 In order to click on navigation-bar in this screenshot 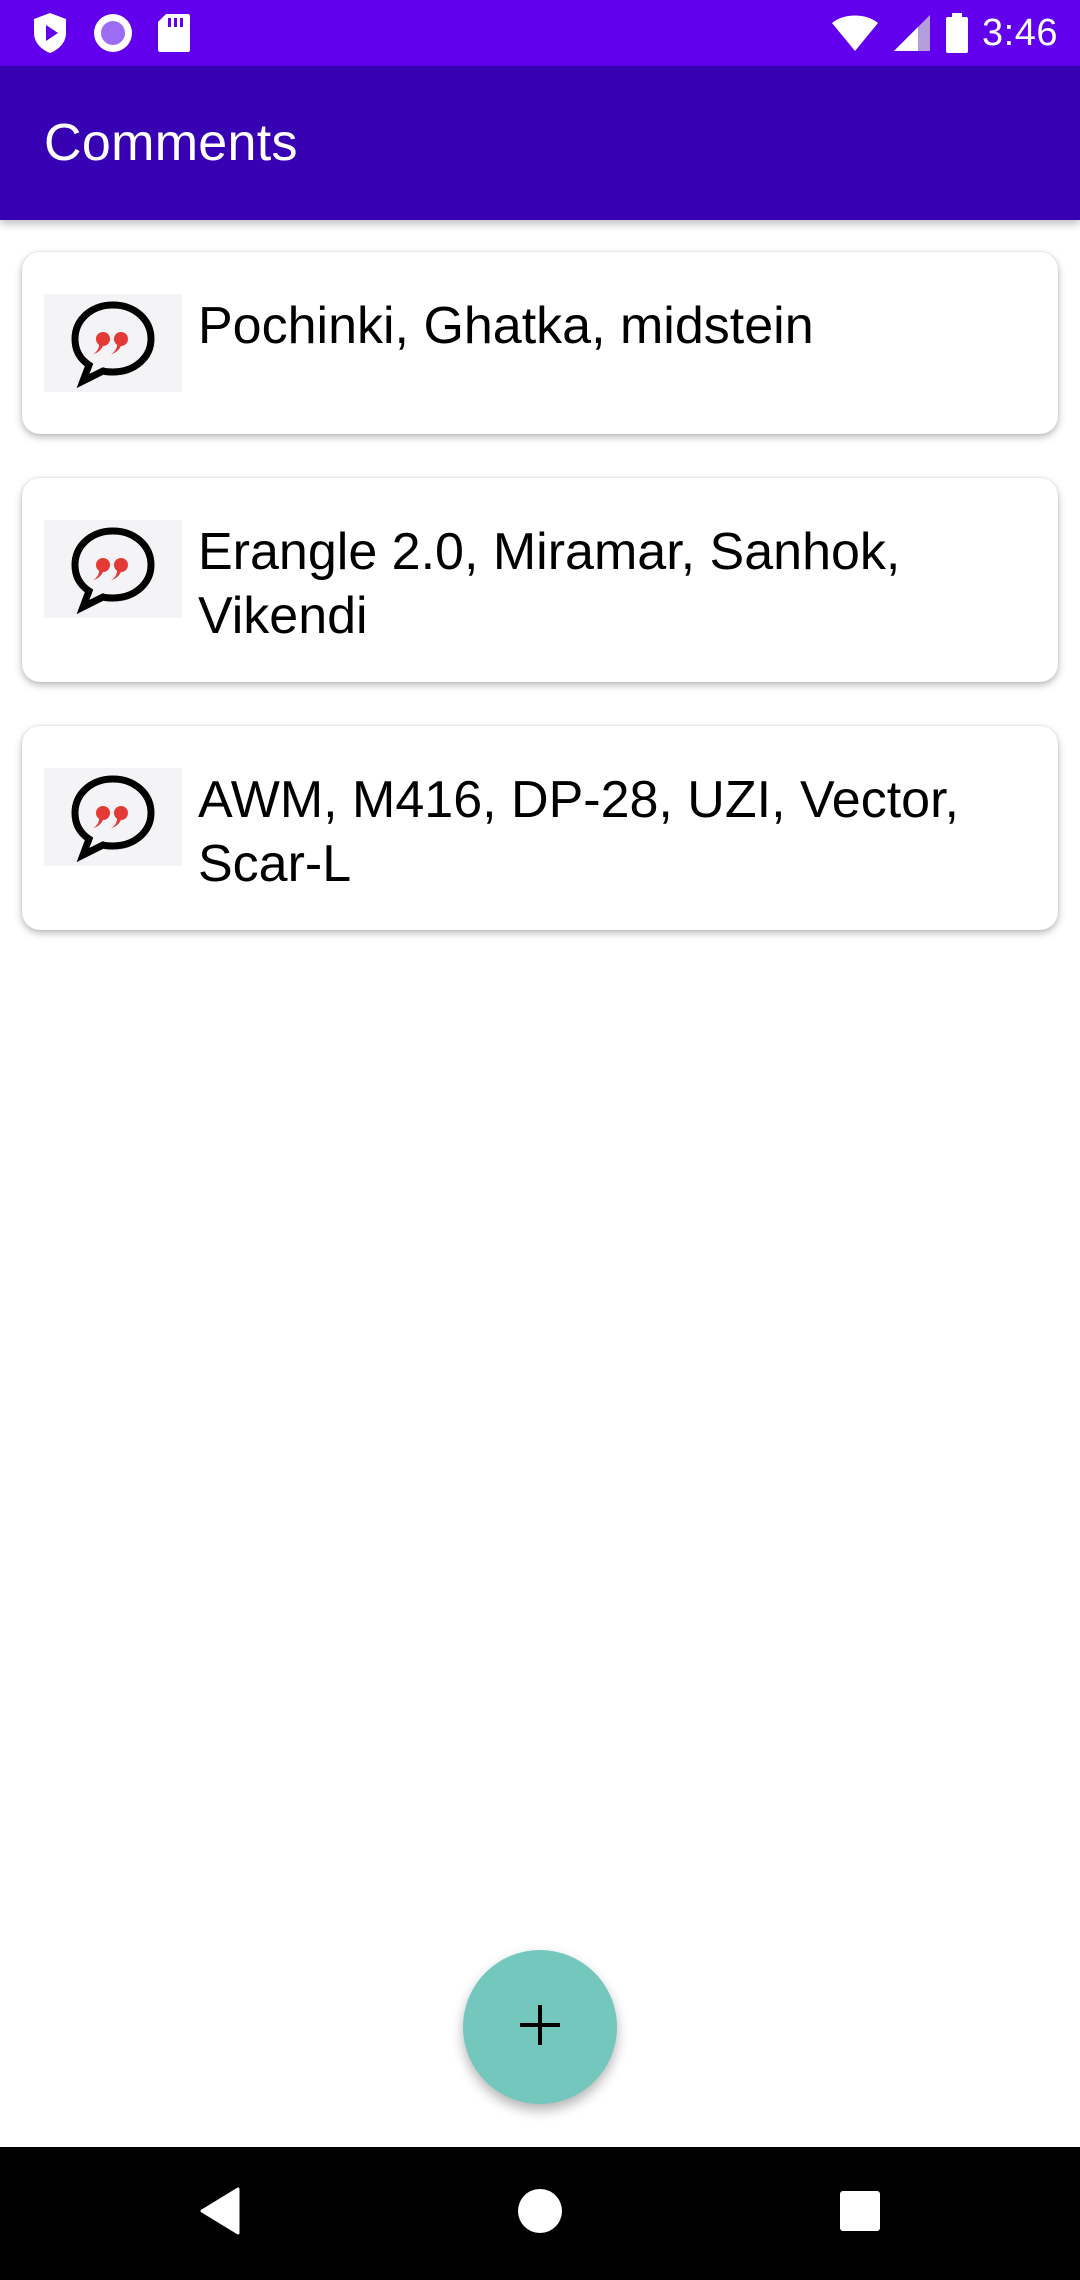, I will do `click(540, 2213)`.